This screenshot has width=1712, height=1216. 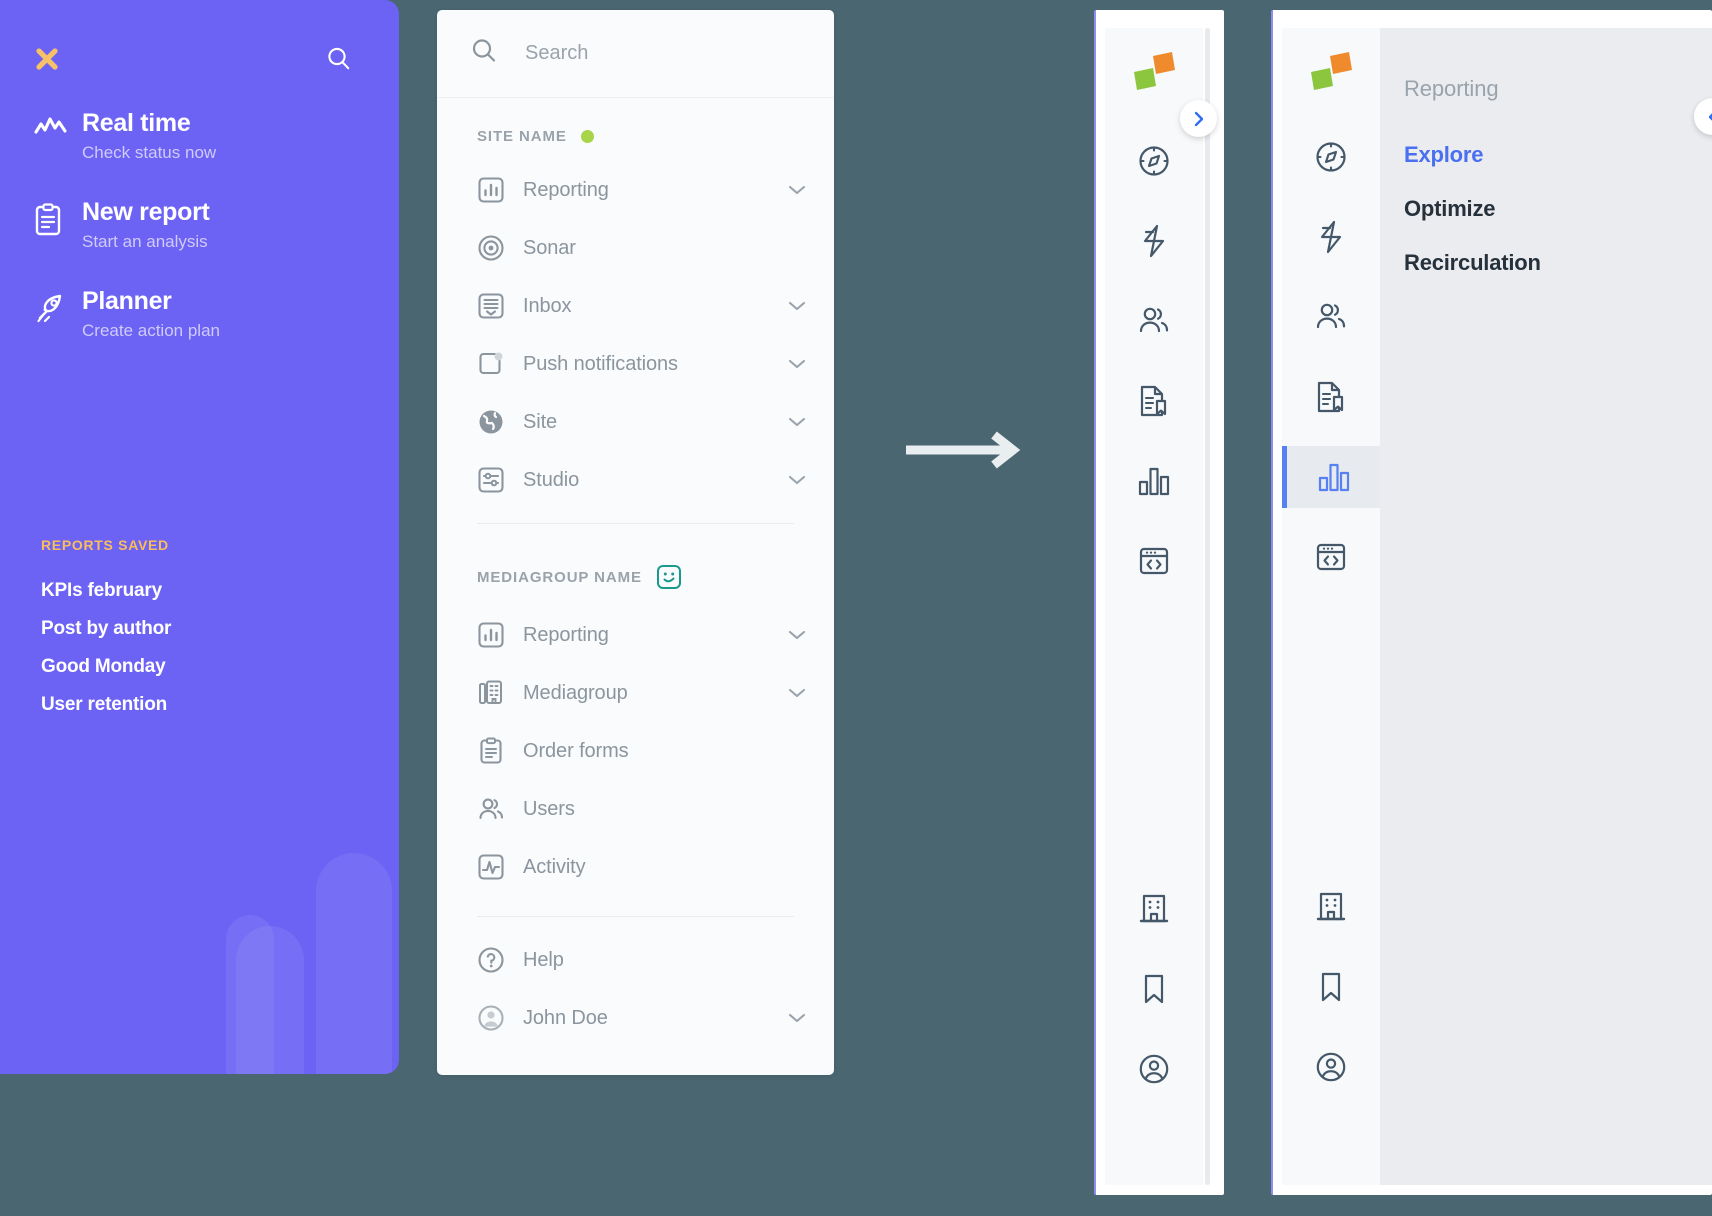 I want to click on menu-item-label: Studio, so click(x=551, y=479).